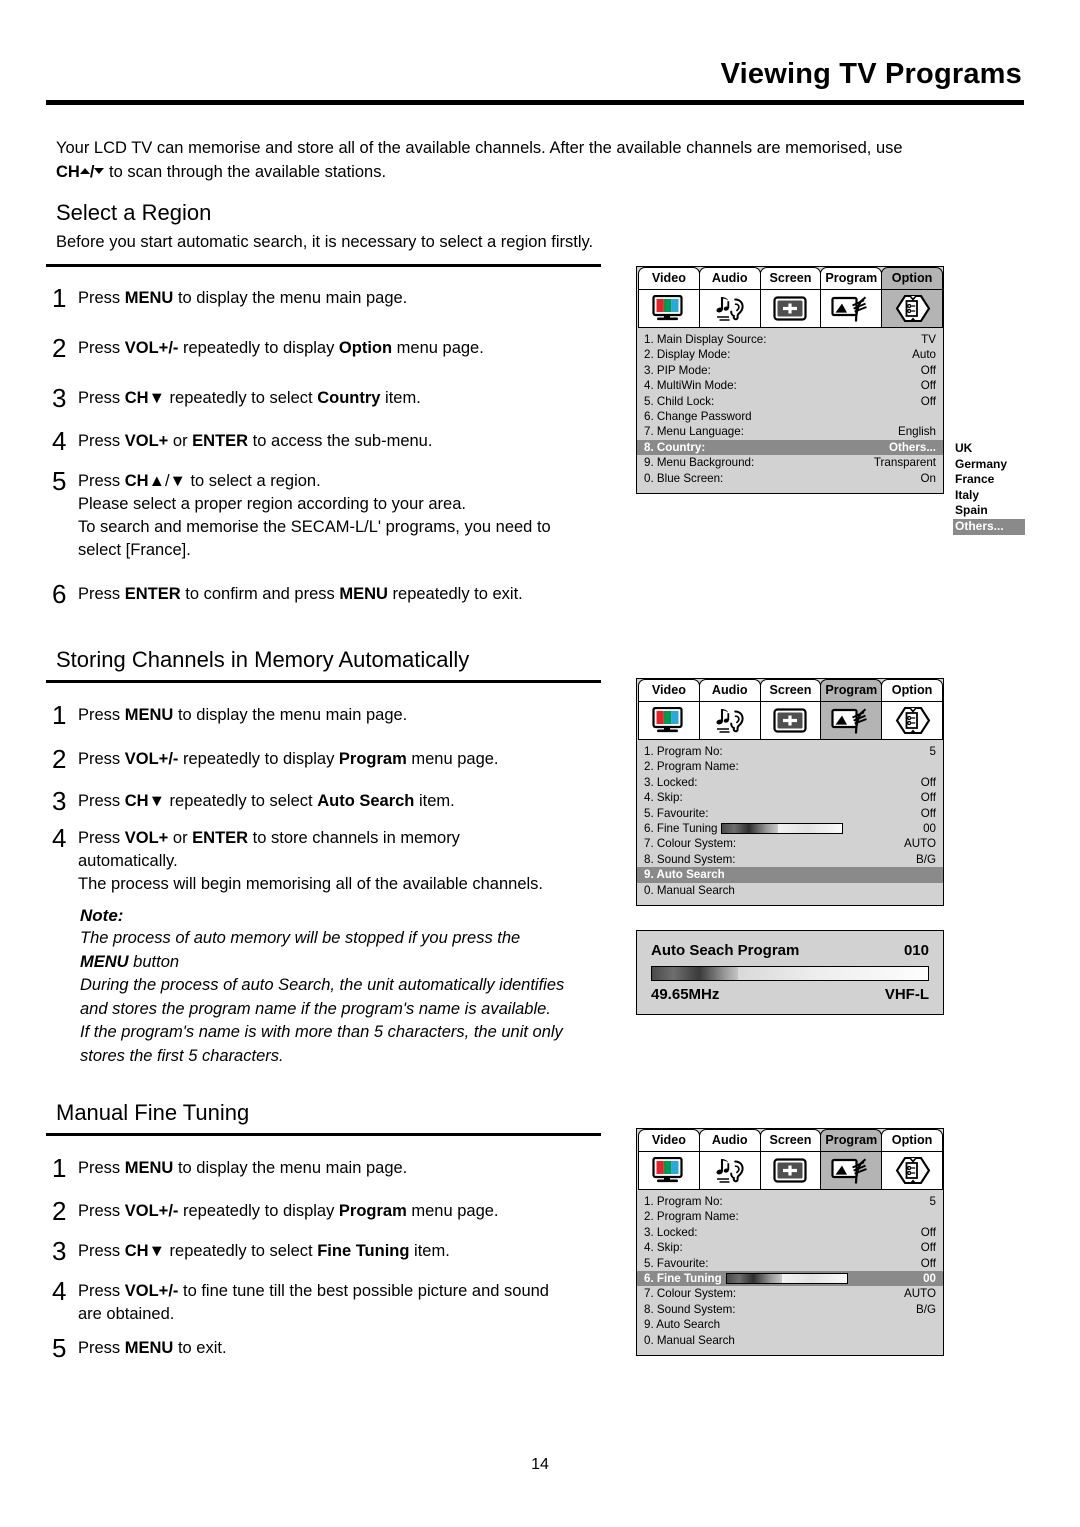 Image resolution: width=1080 pixels, height=1527 pixels. What do you see at coordinates (790, 478) in the screenshot?
I see `osd-row: 0. Blue Screen: On` at bounding box center [790, 478].